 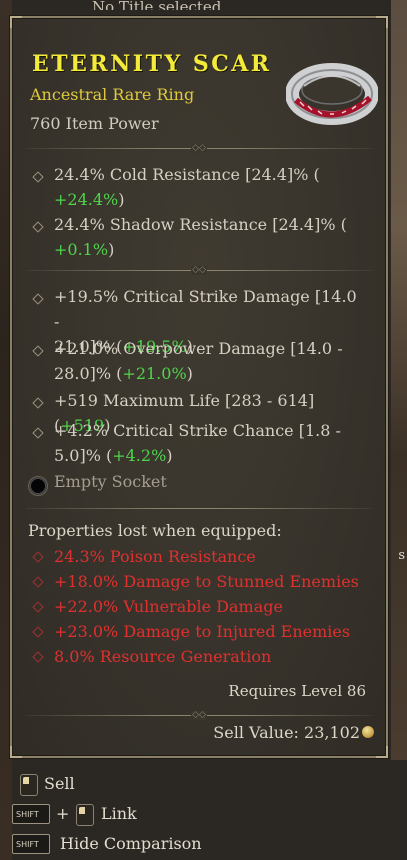 What do you see at coordinates (199, 508) in the screenshot?
I see `section-divider` at bounding box center [199, 508].